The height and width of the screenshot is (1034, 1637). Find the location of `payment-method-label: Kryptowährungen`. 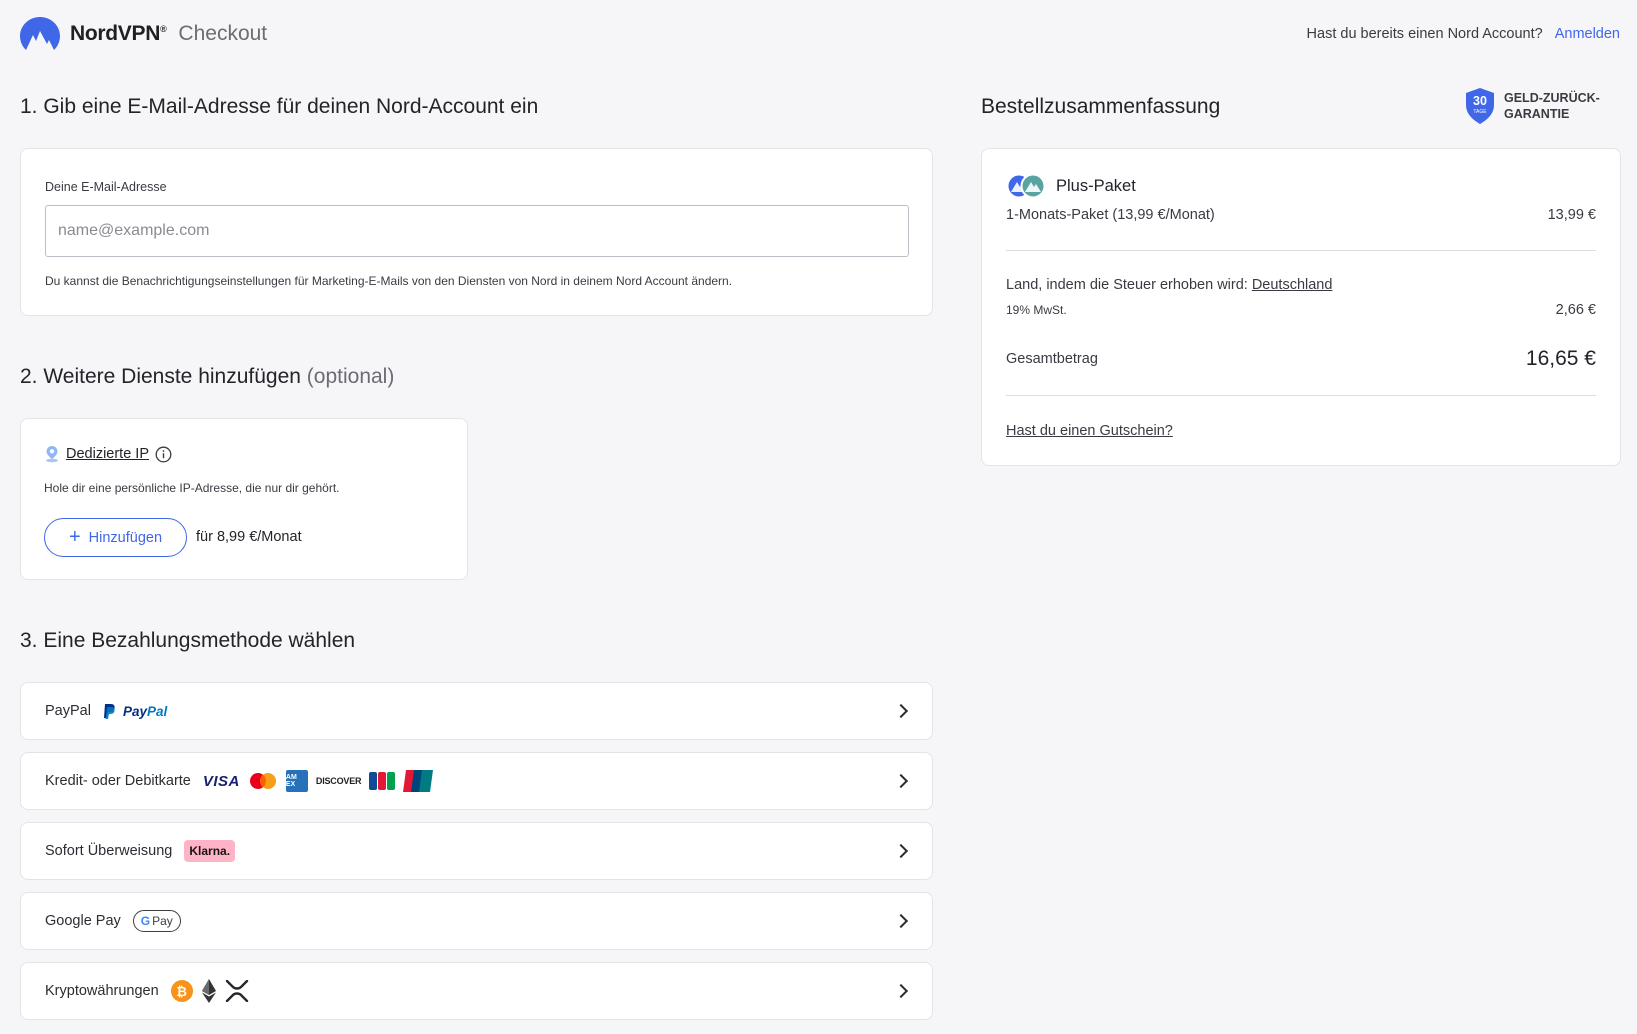

payment-method-label: Kryptowährungen is located at coordinates (102, 991).